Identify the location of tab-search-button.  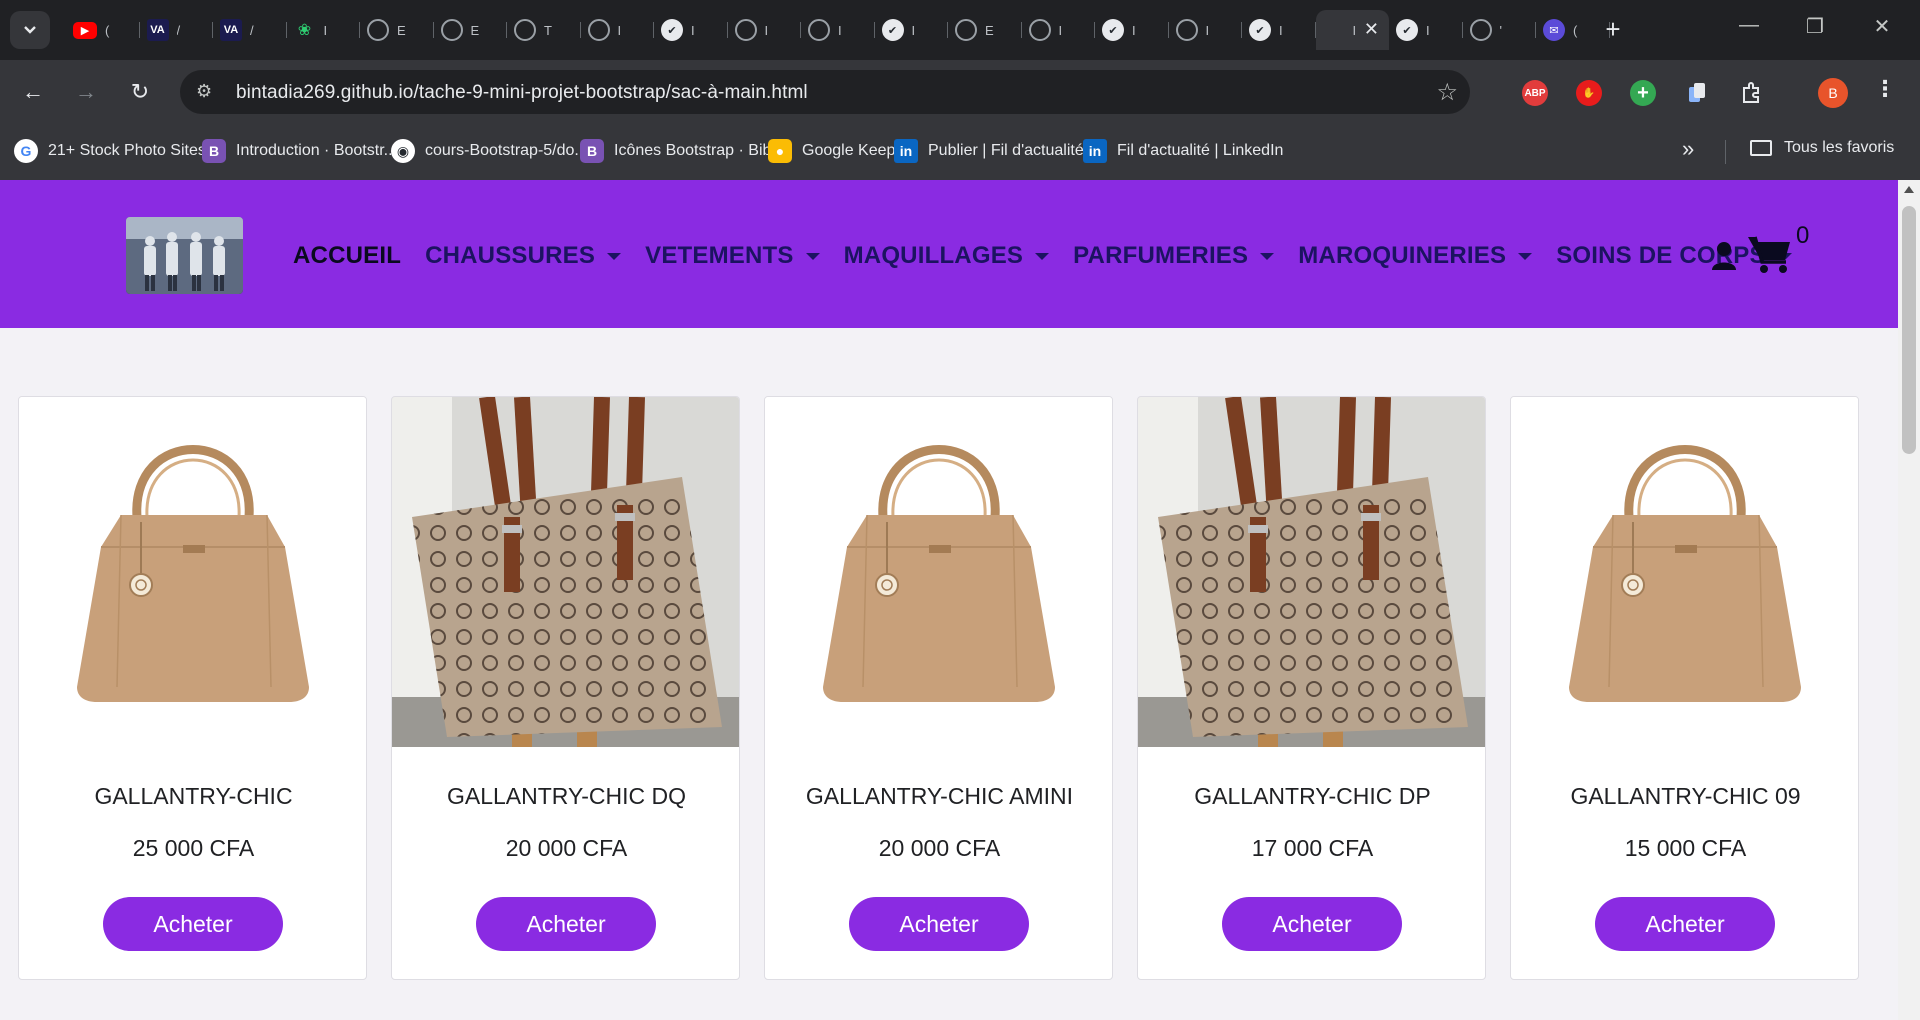
(30, 30).